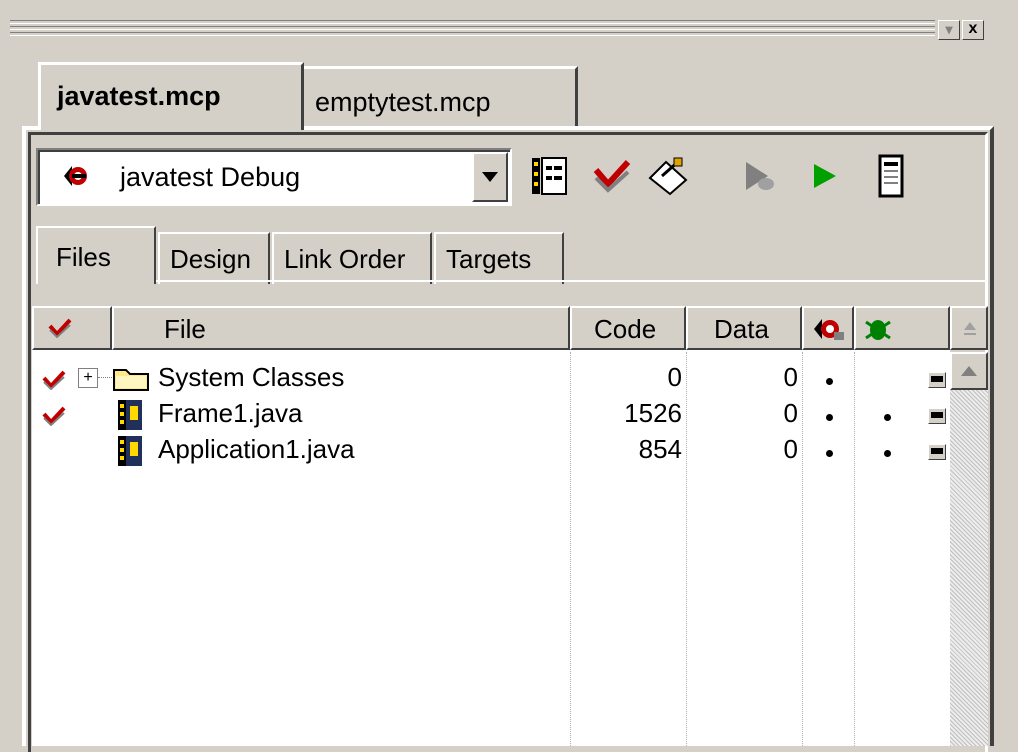 The image size is (1018, 752). I want to click on target-select-value: javatest Debug, so click(210, 177).